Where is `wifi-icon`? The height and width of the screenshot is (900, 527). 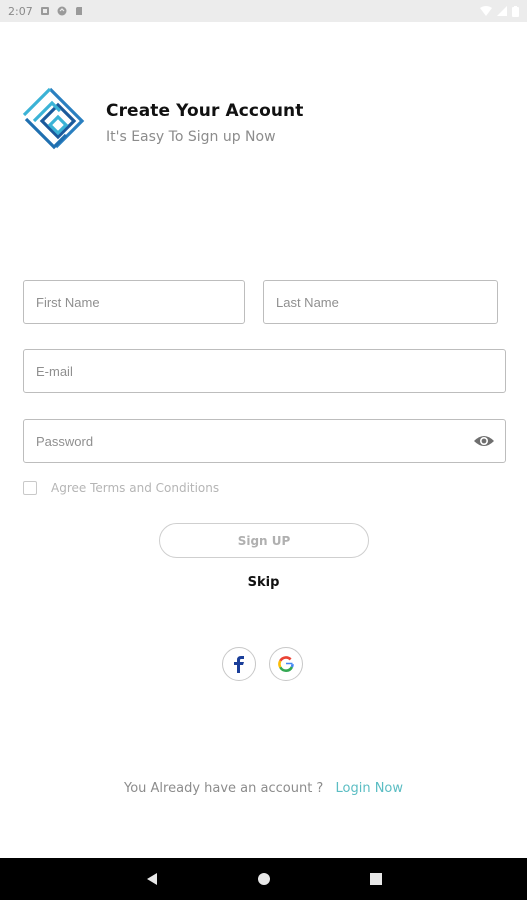 wifi-icon is located at coordinates (486, 11).